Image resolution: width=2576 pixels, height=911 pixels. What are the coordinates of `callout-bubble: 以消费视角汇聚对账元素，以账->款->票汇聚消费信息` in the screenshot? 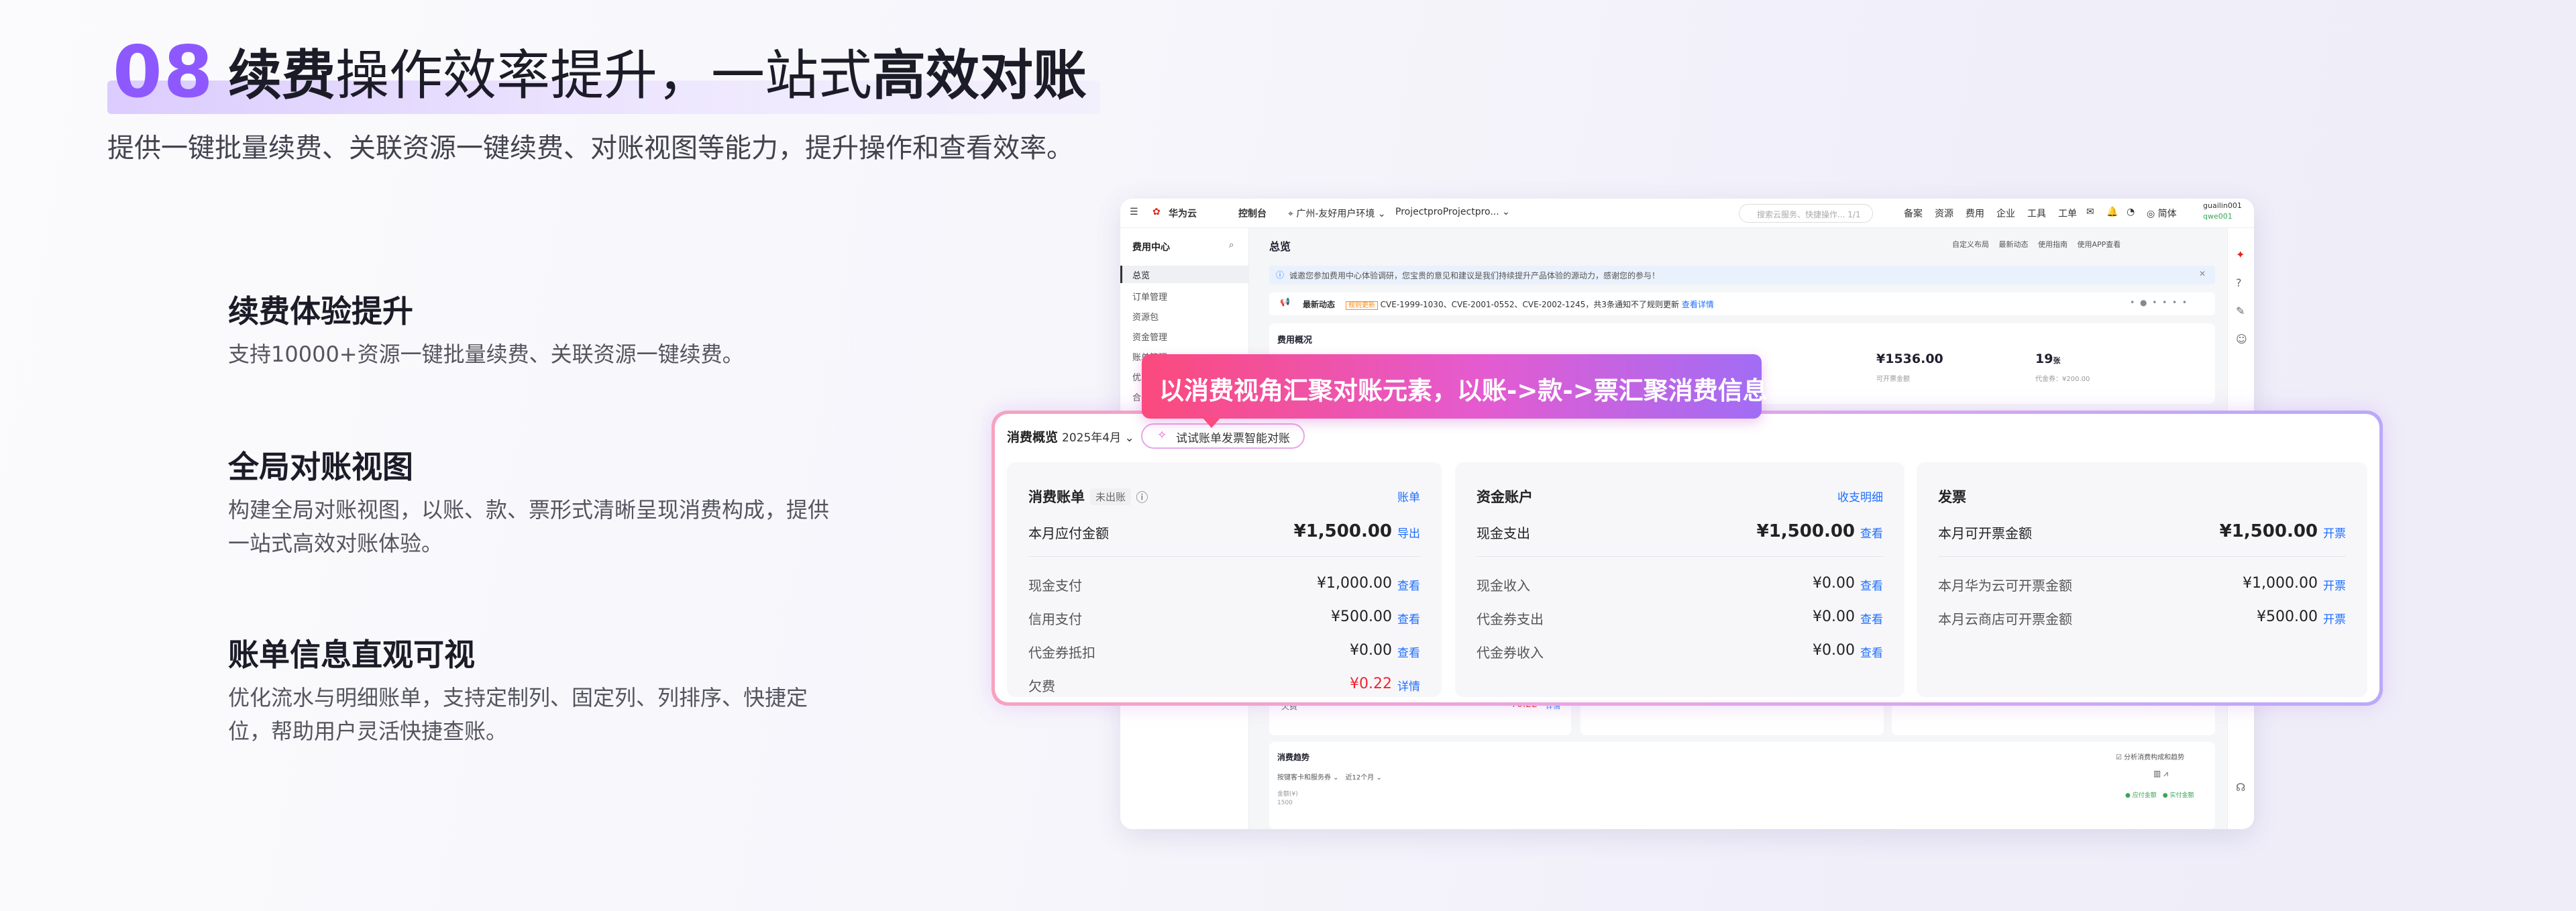 It's located at (1455, 391).